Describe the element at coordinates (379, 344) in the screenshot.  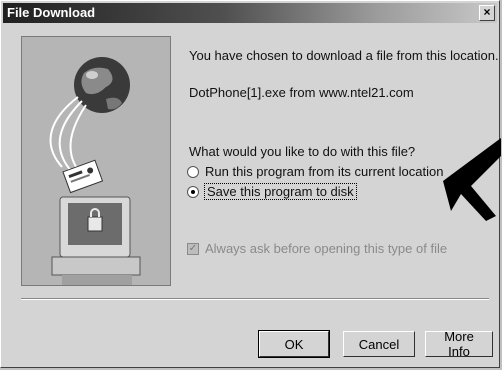
I see `cancel-button: Cancel` at that location.